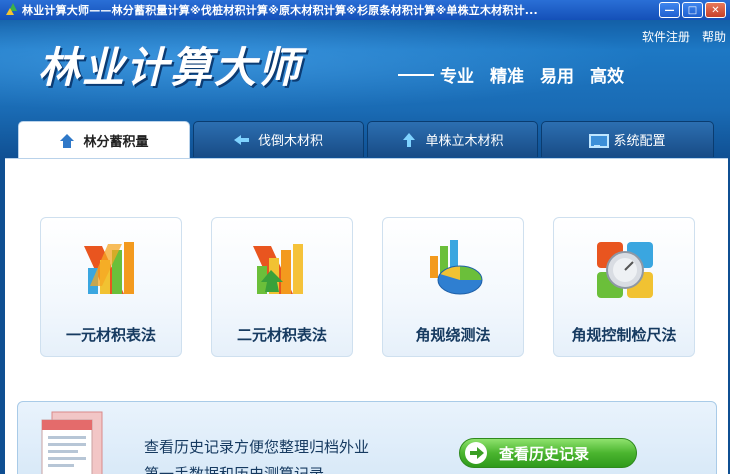 Image resolution: width=730 pixels, height=474 pixels. What do you see at coordinates (625, 270) in the screenshot?
I see `gauge-icon` at bounding box center [625, 270].